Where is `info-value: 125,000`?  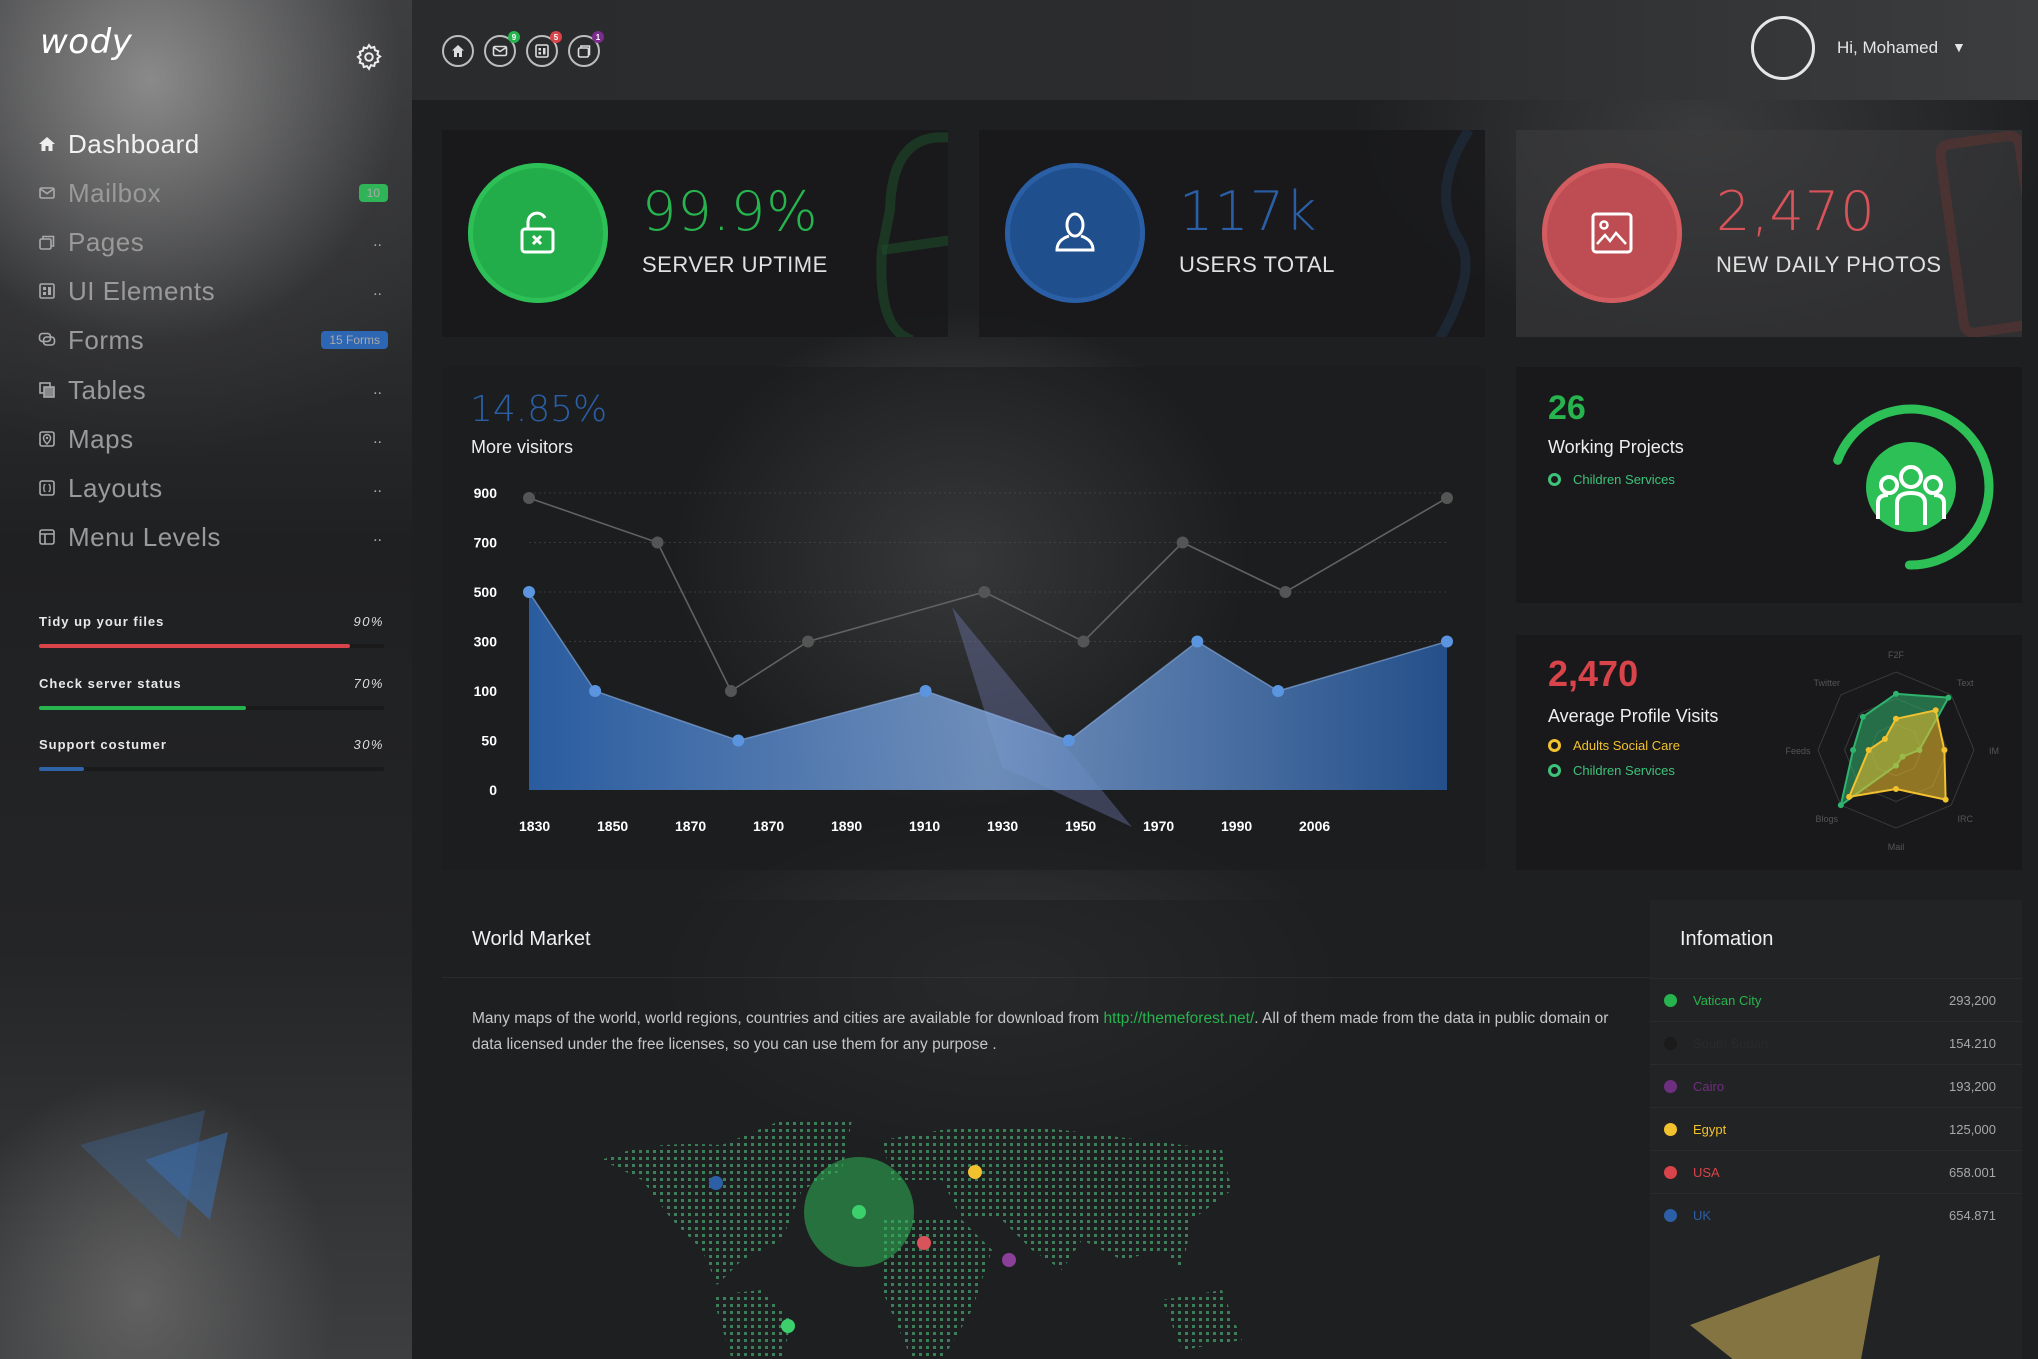
info-value: 125,000 is located at coordinates (1972, 1129).